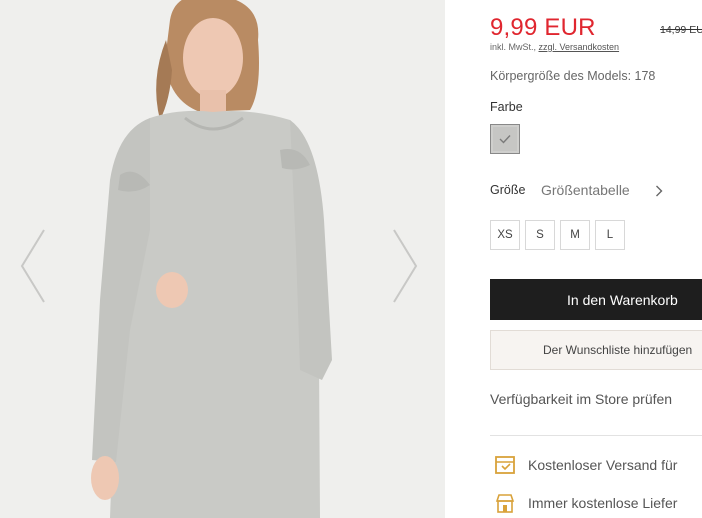 The width and height of the screenshot is (702, 518). I want to click on color-swatch-fill, so click(505, 139).